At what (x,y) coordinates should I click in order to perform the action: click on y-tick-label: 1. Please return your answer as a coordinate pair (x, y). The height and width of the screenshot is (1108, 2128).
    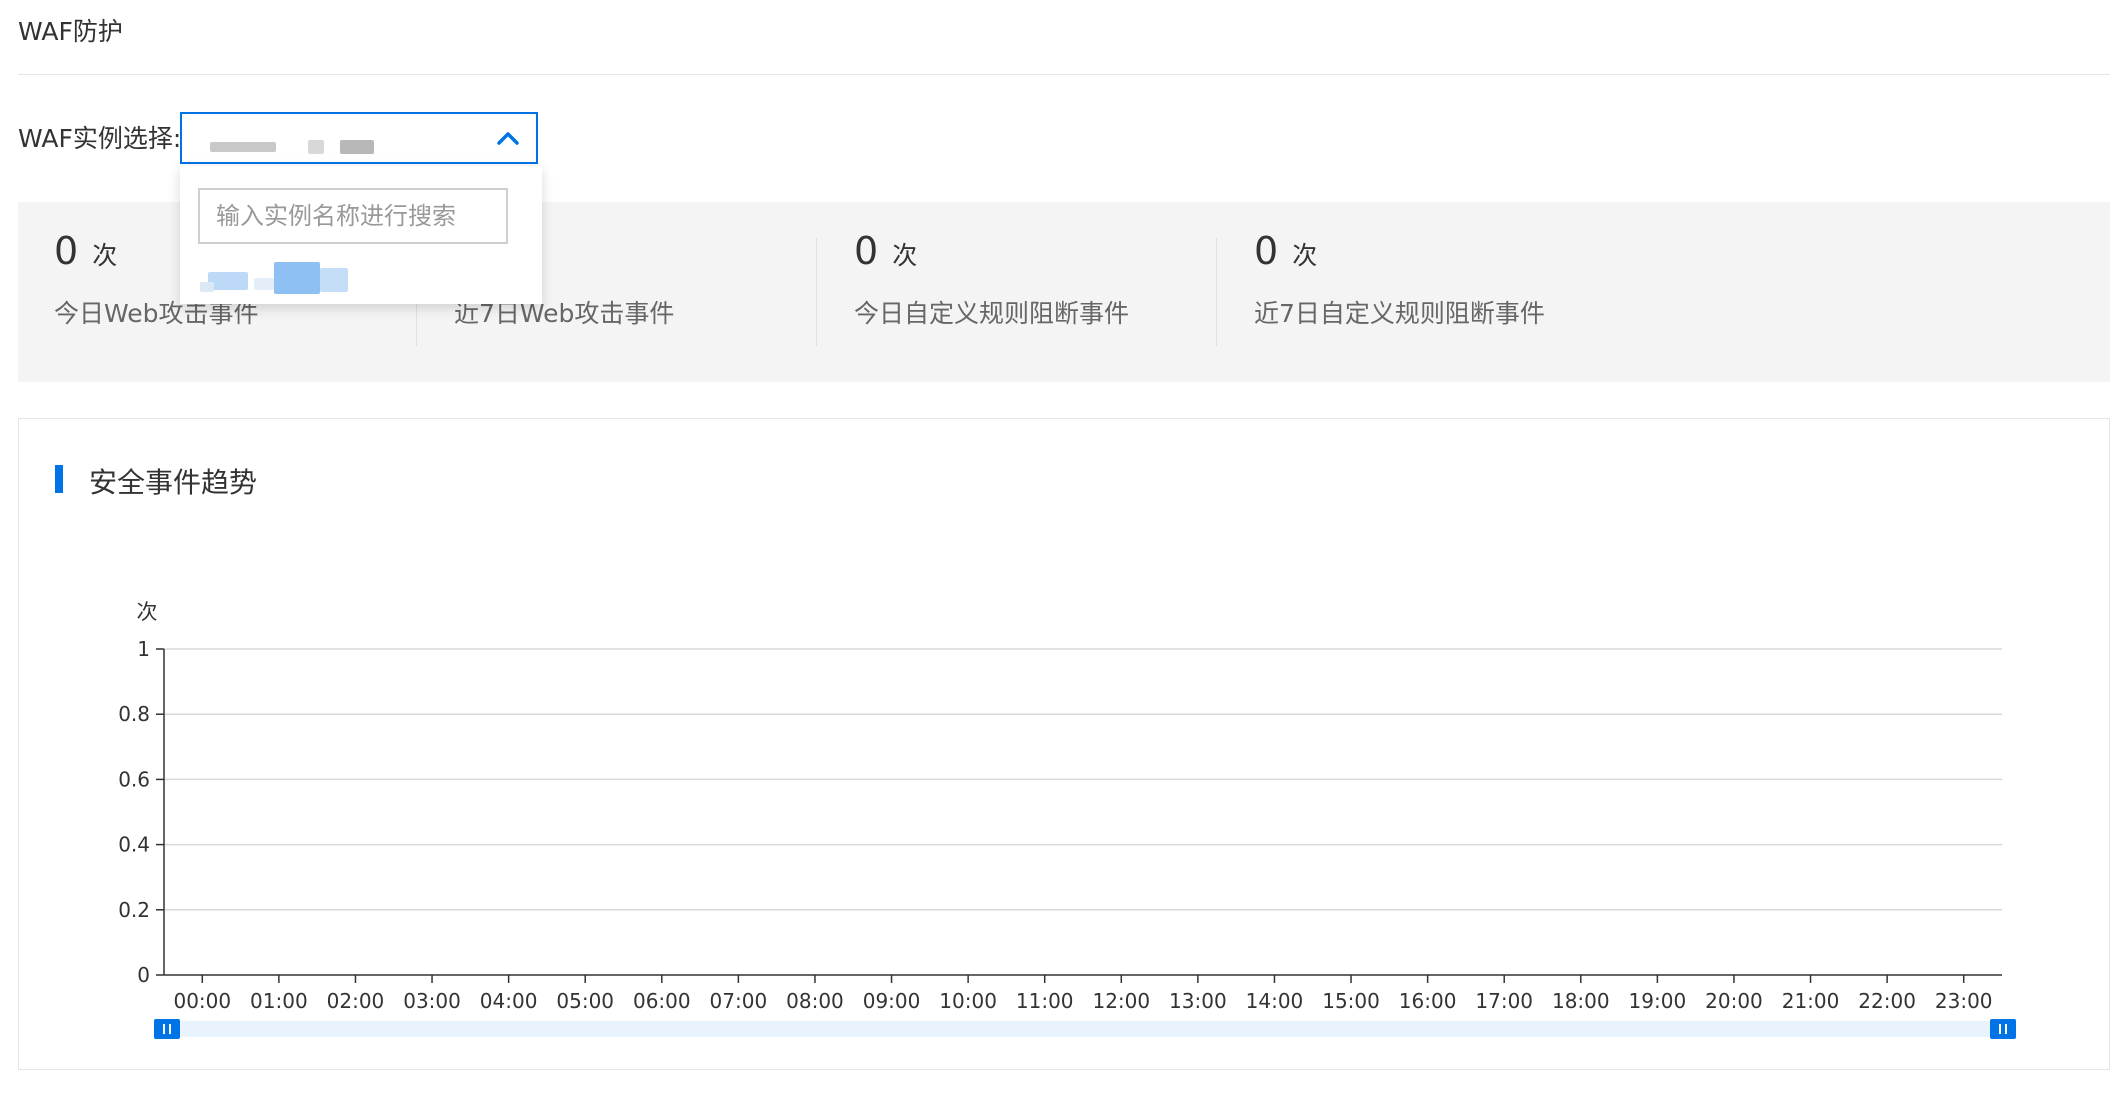
    Looking at the image, I should click on (143, 649).